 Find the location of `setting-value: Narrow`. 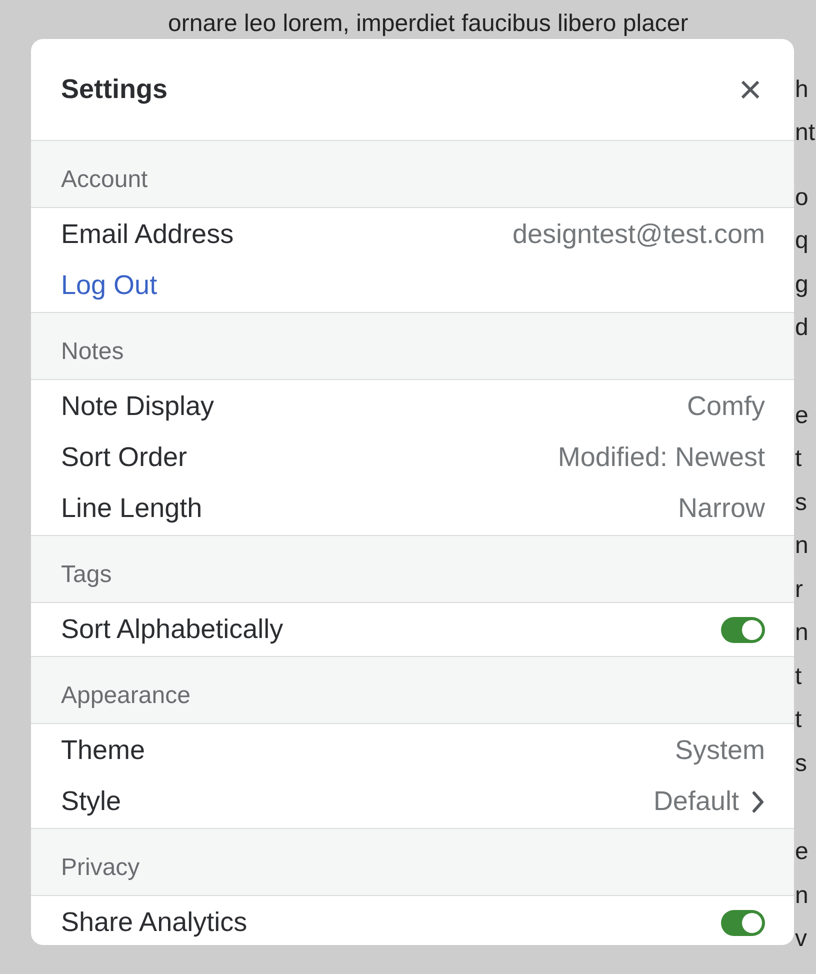

setting-value: Narrow is located at coordinates (721, 509).